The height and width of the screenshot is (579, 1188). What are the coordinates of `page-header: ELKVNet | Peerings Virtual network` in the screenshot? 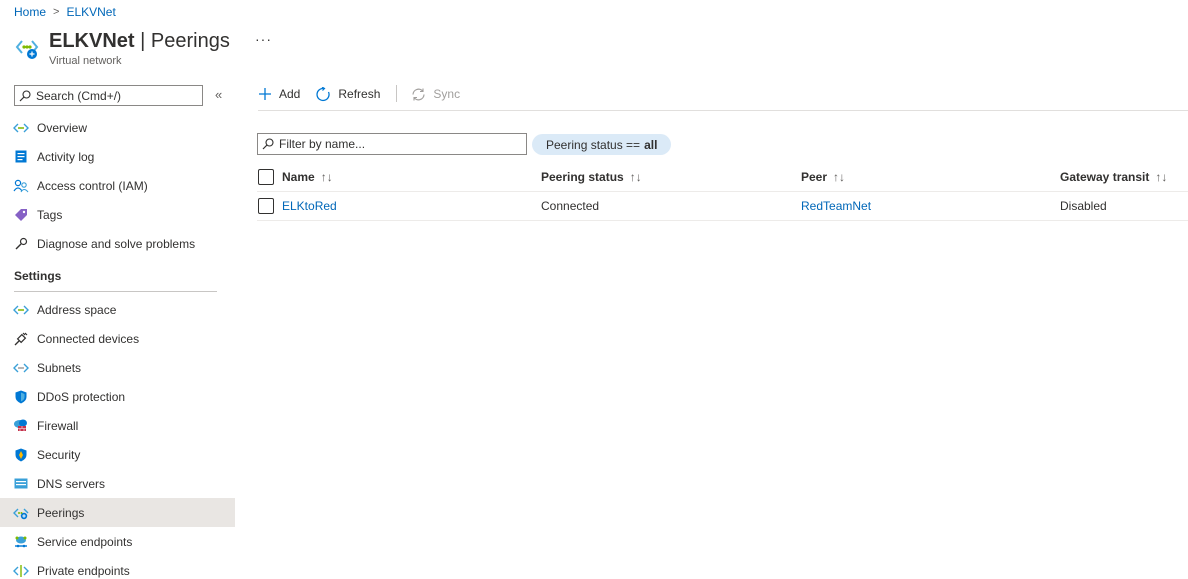 It's located at (122, 47).